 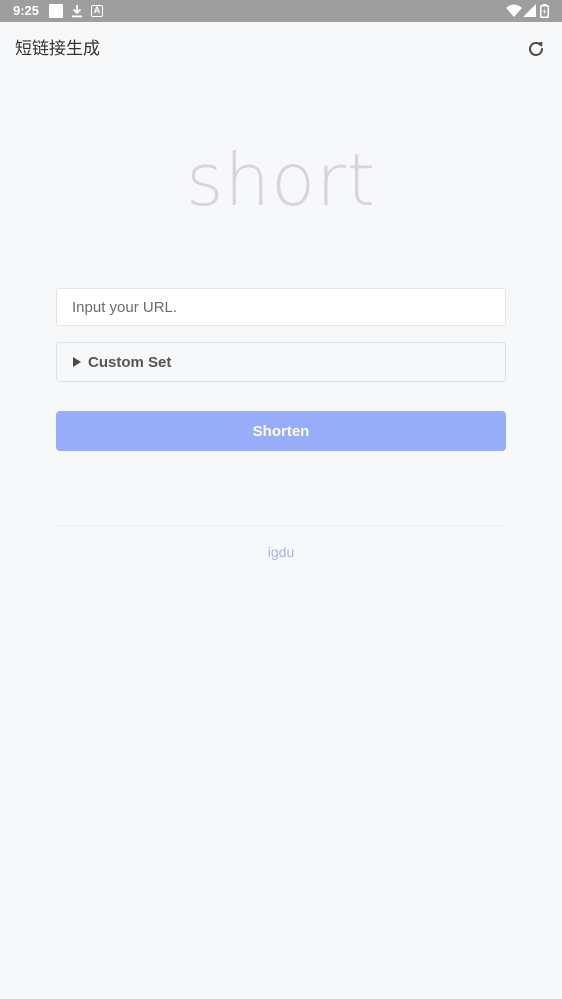 What do you see at coordinates (130, 362) in the screenshot?
I see `custom-set-label: Custom Set` at bounding box center [130, 362].